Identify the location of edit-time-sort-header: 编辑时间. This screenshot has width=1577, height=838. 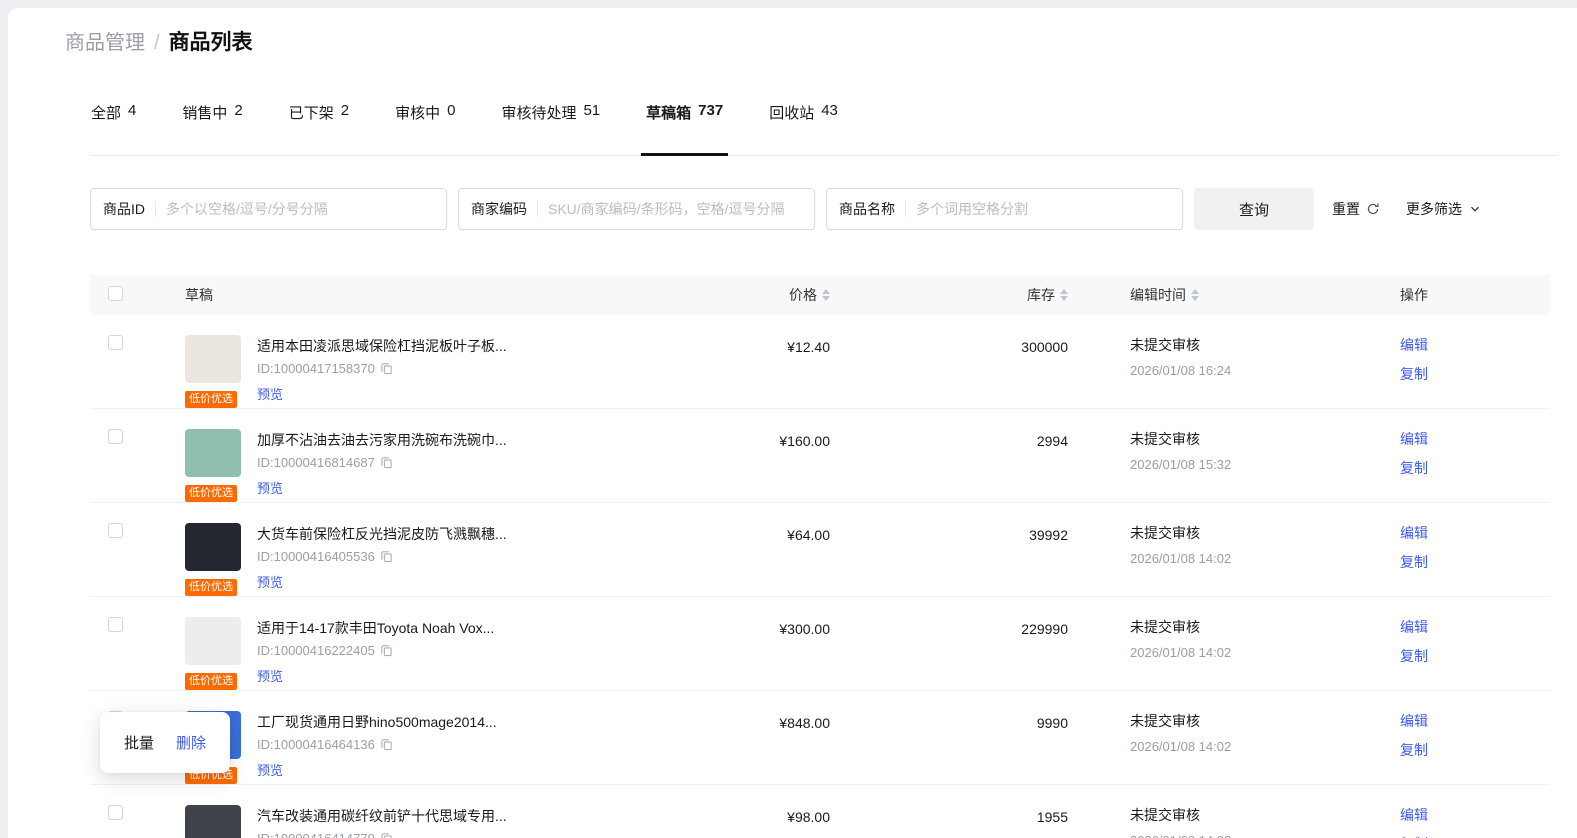
(1164, 295).